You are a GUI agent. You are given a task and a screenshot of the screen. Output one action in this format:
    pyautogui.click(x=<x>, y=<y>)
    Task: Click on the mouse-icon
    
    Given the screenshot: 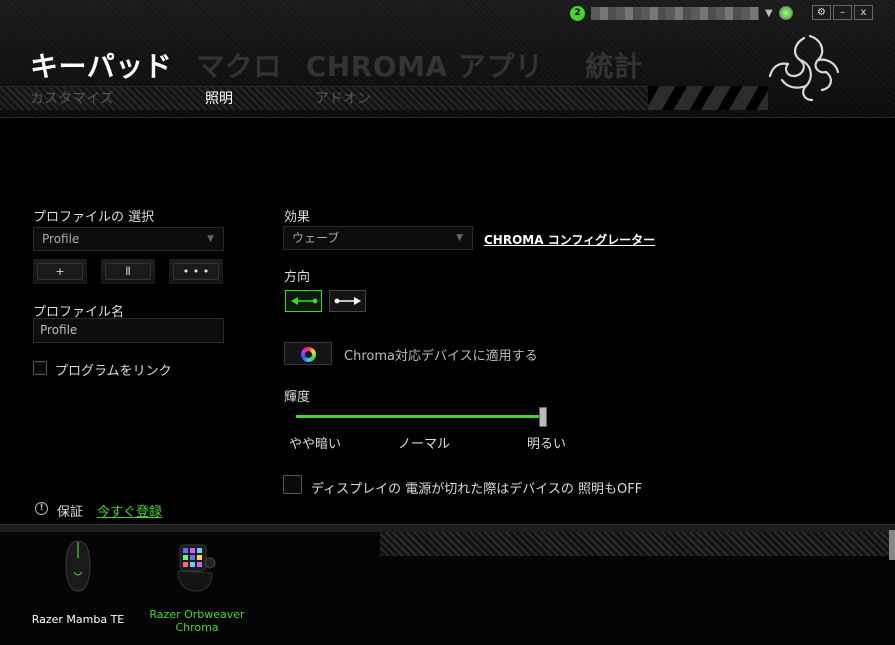 What is the action you would take?
    pyautogui.click(x=78, y=566)
    